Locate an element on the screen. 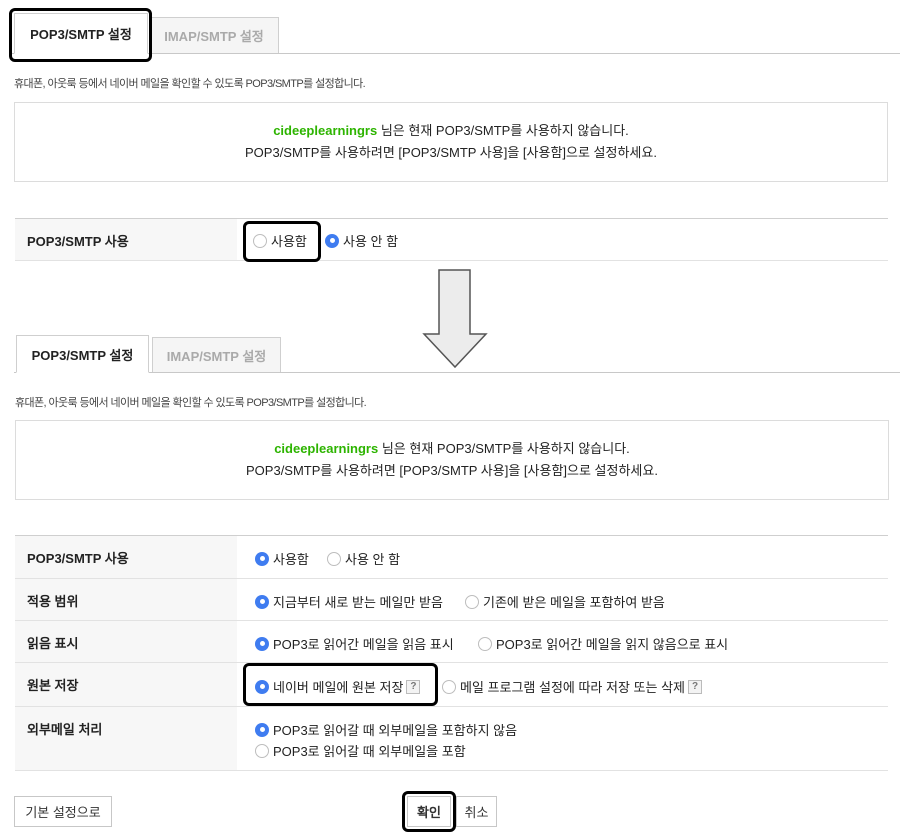  radio-include-existing: 기존에 받은 메일을 포함하여 받음 is located at coordinates (565, 601).